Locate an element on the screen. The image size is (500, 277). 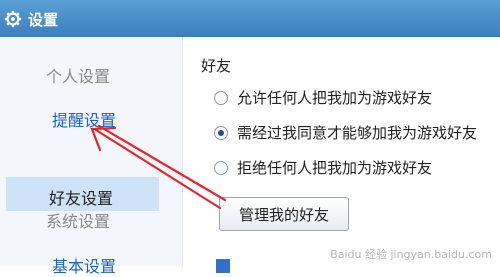
sidebar-item-label: 好友设置 is located at coordinates (81, 198).